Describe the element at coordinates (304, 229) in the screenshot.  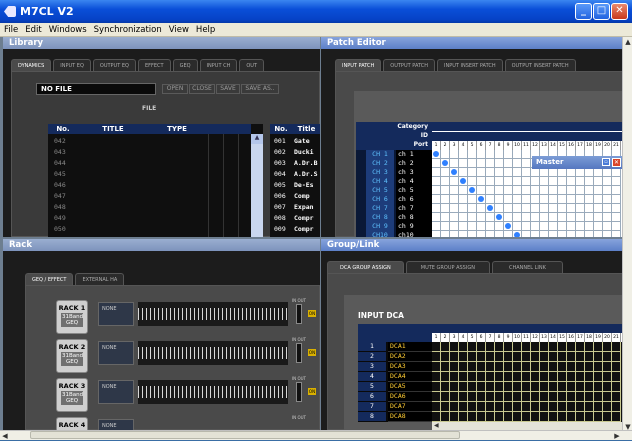
I see `preset-title: Compr` at that location.